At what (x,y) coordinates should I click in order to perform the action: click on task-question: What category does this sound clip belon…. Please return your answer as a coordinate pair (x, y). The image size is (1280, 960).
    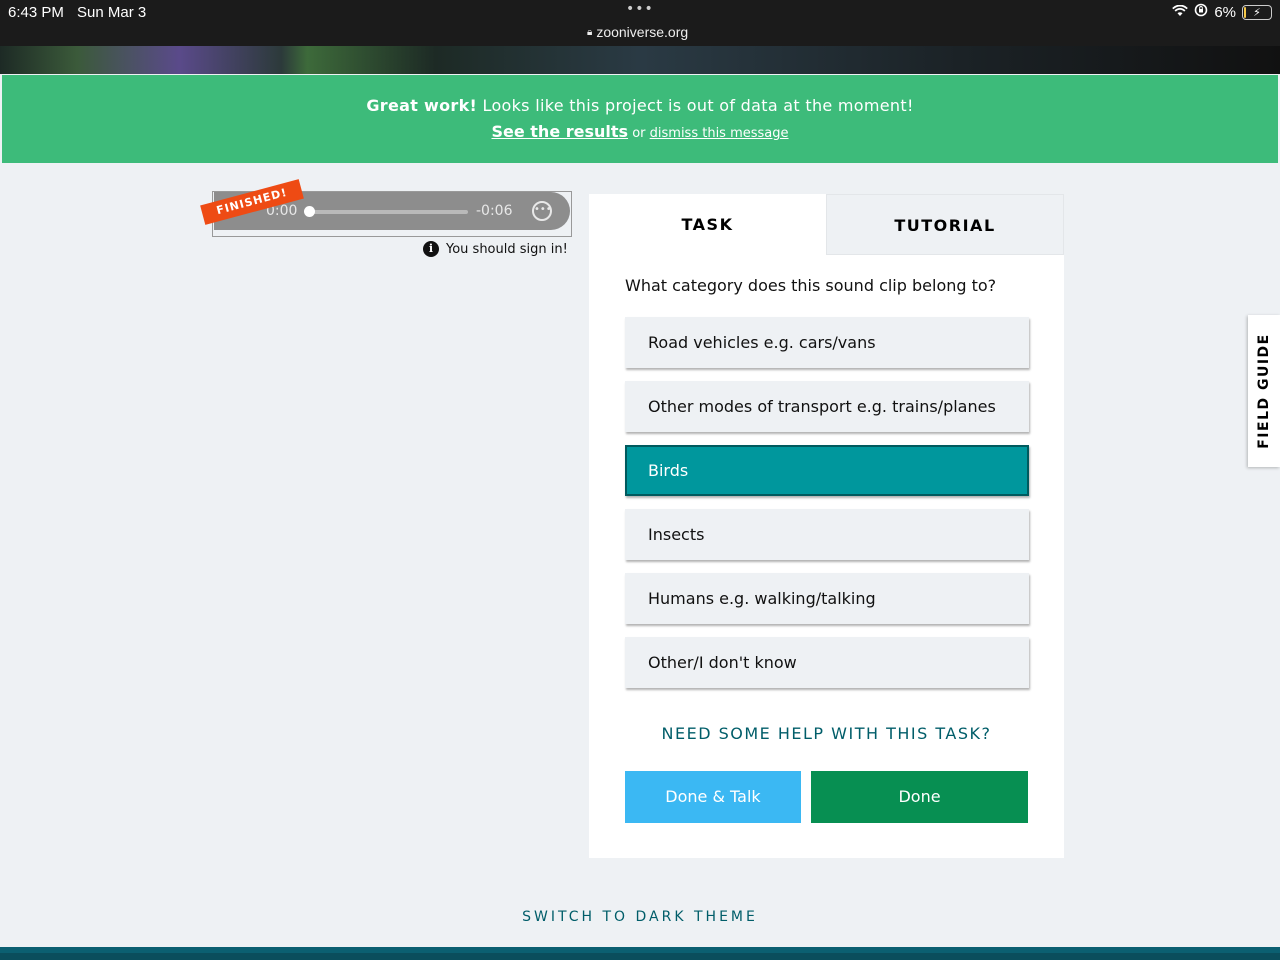
    Looking at the image, I should click on (811, 285).